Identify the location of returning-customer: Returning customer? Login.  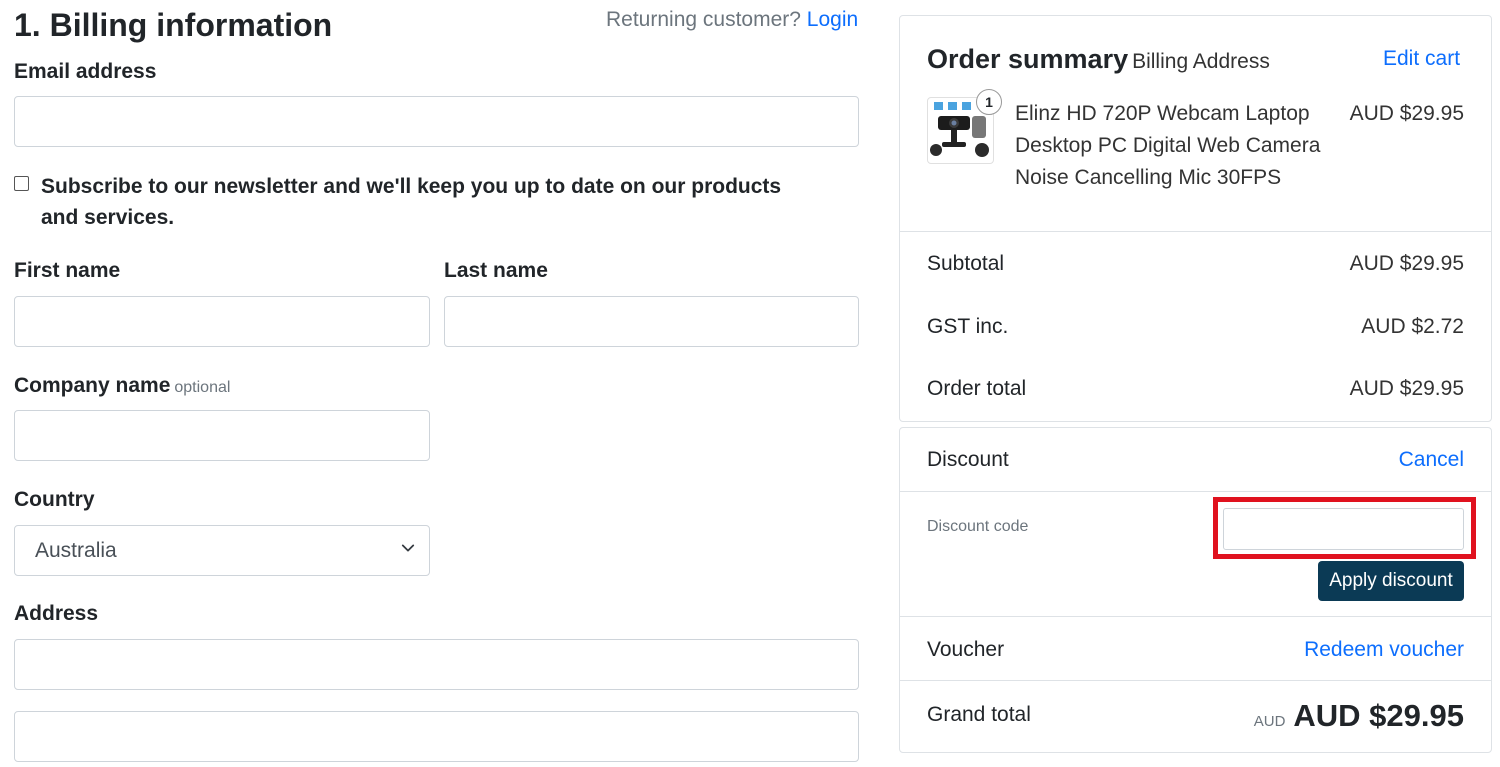
(732, 20).